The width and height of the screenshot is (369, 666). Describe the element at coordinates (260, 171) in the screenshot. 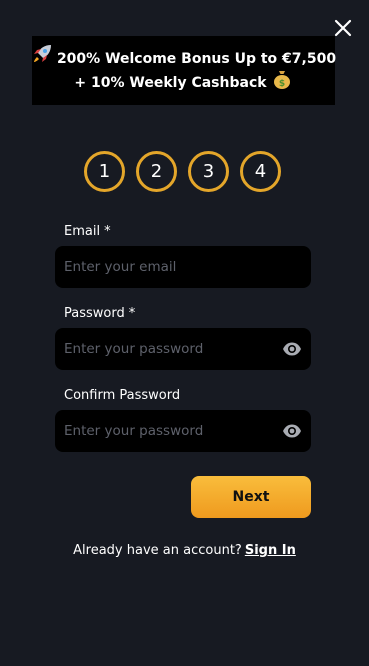

I see `step-4: 4` at that location.